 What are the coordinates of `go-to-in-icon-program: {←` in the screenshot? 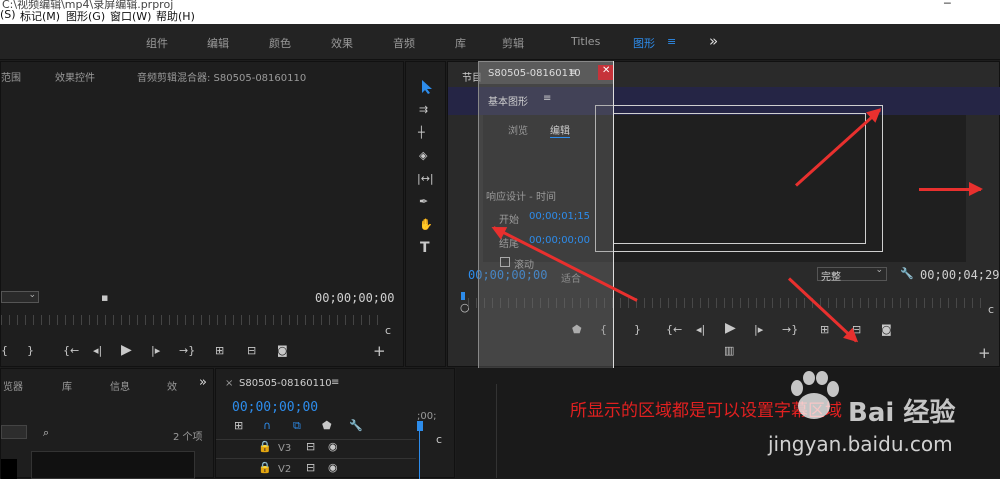 It's located at (674, 329).